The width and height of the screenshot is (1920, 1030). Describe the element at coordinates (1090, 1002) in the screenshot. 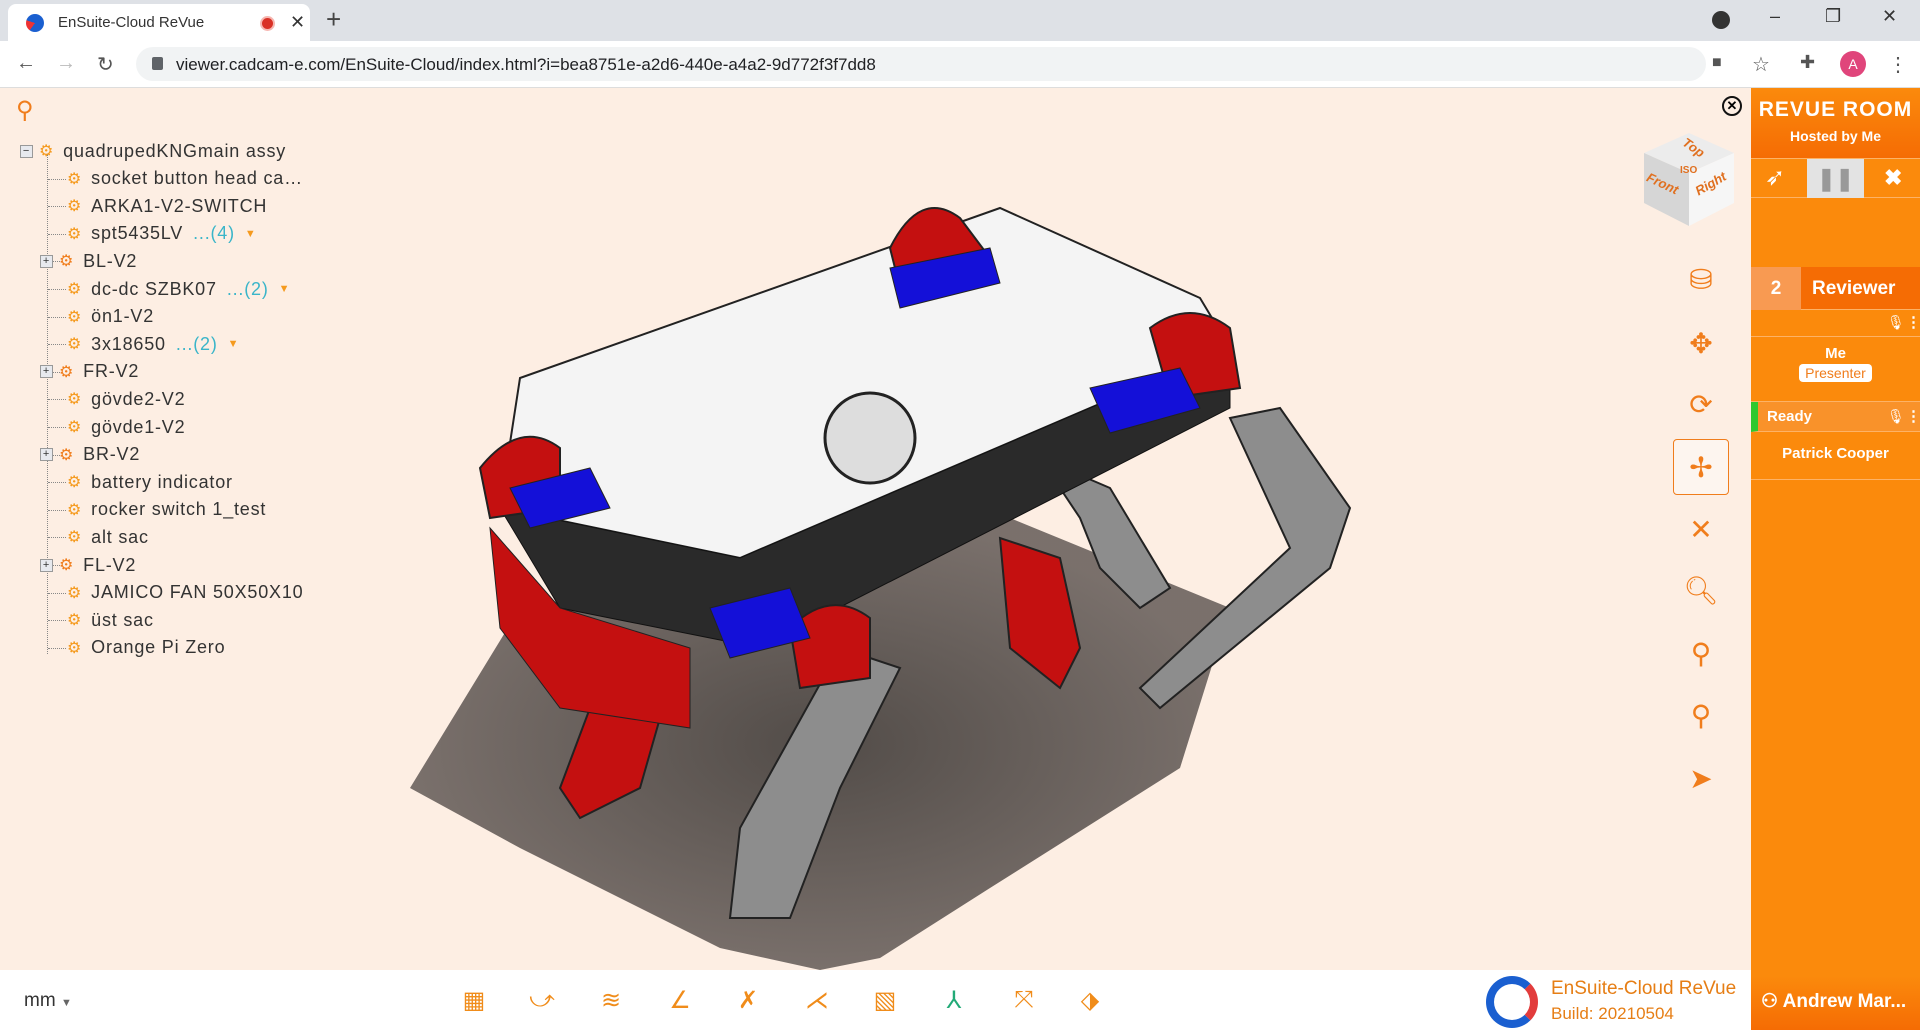

I see `reset-icon: ⬗` at that location.